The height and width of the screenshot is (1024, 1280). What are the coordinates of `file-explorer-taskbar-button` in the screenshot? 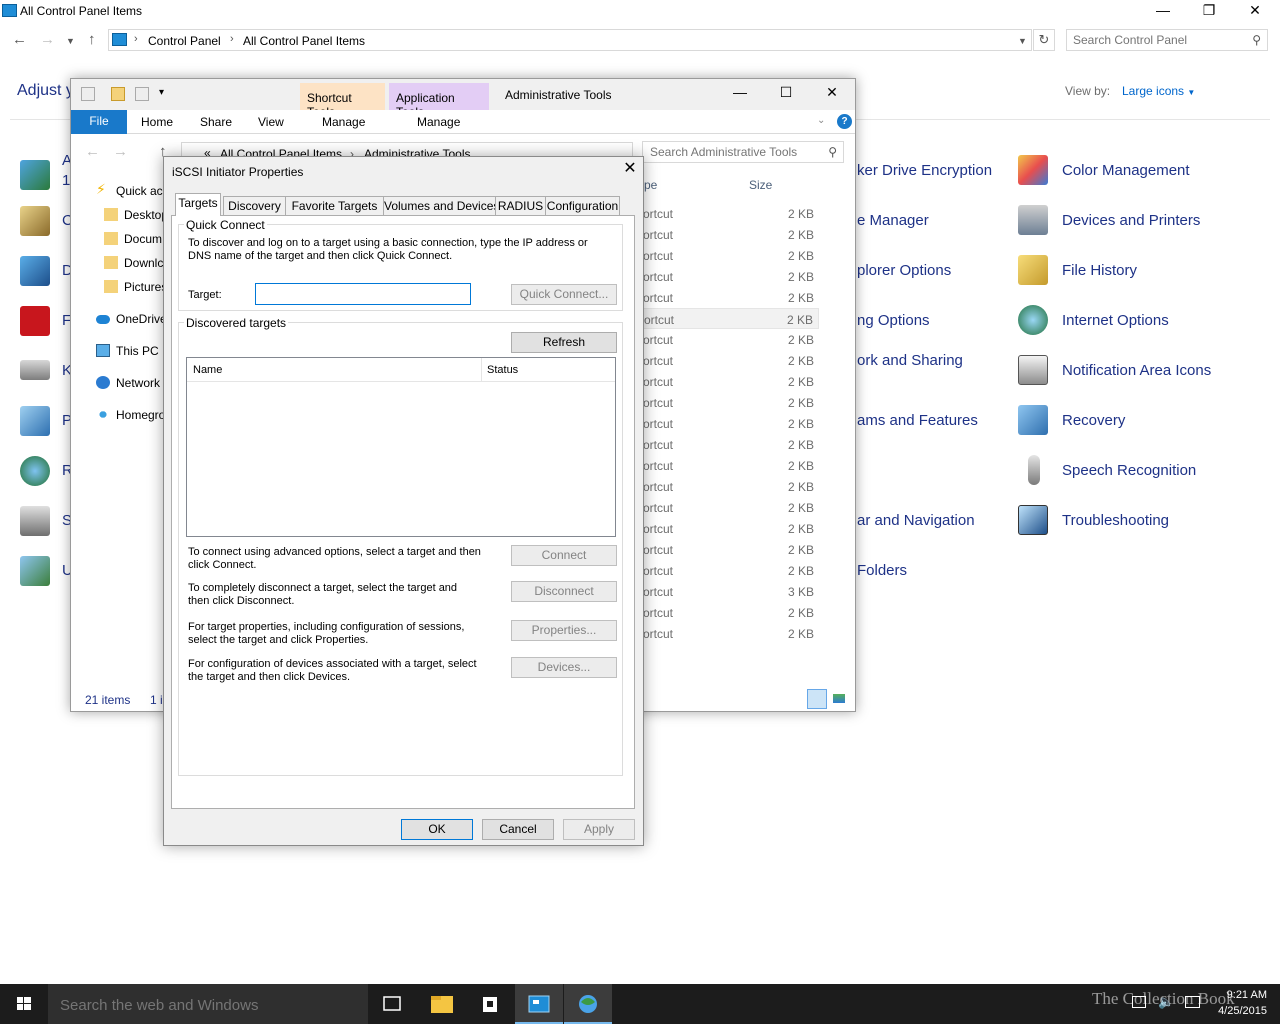 It's located at (442, 1004).